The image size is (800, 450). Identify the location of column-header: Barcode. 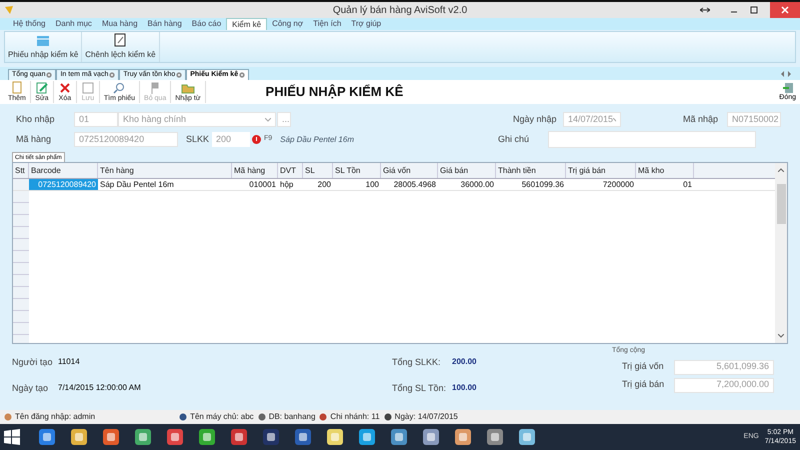
(63, 170).